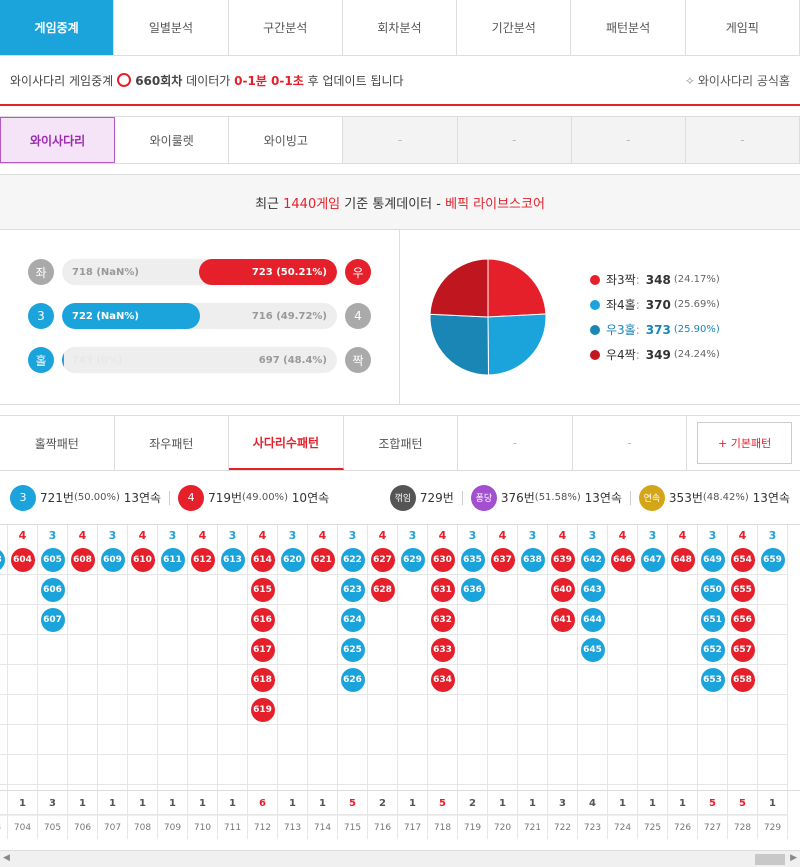 This screenshot has width=800, height=867. I want to click on tab-live: 게임중계, so click(57, 27).